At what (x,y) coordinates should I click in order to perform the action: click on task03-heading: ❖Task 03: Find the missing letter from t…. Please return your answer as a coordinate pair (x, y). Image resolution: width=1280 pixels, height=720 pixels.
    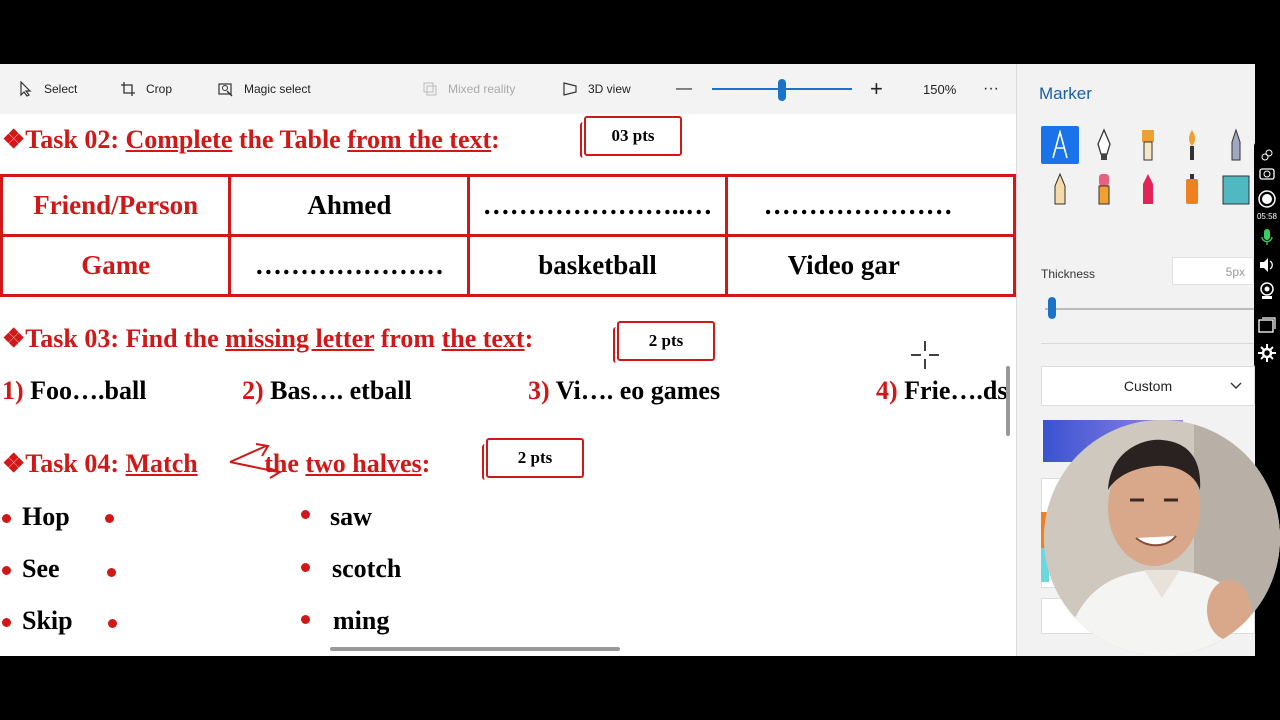
    Looking at the image, I should click on (267, 339).